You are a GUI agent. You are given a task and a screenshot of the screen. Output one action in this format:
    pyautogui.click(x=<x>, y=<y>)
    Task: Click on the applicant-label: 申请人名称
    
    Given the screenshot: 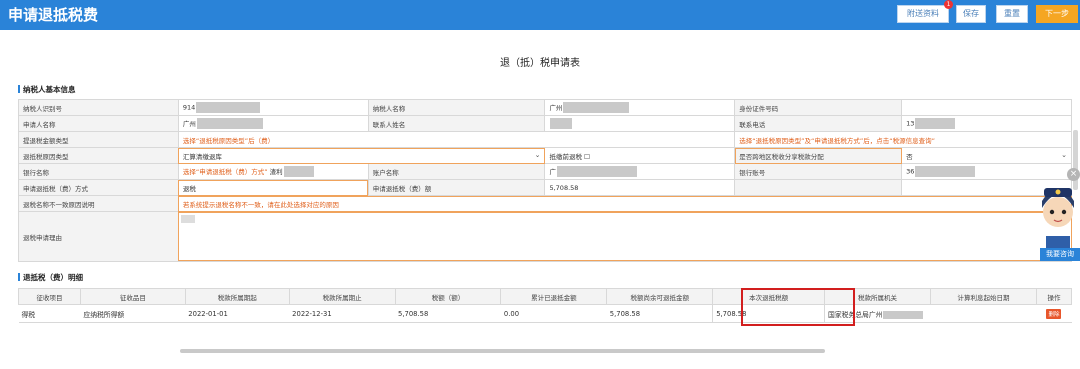 What is the action you would take?
    pyautogui.click(x=98, y=123)
    